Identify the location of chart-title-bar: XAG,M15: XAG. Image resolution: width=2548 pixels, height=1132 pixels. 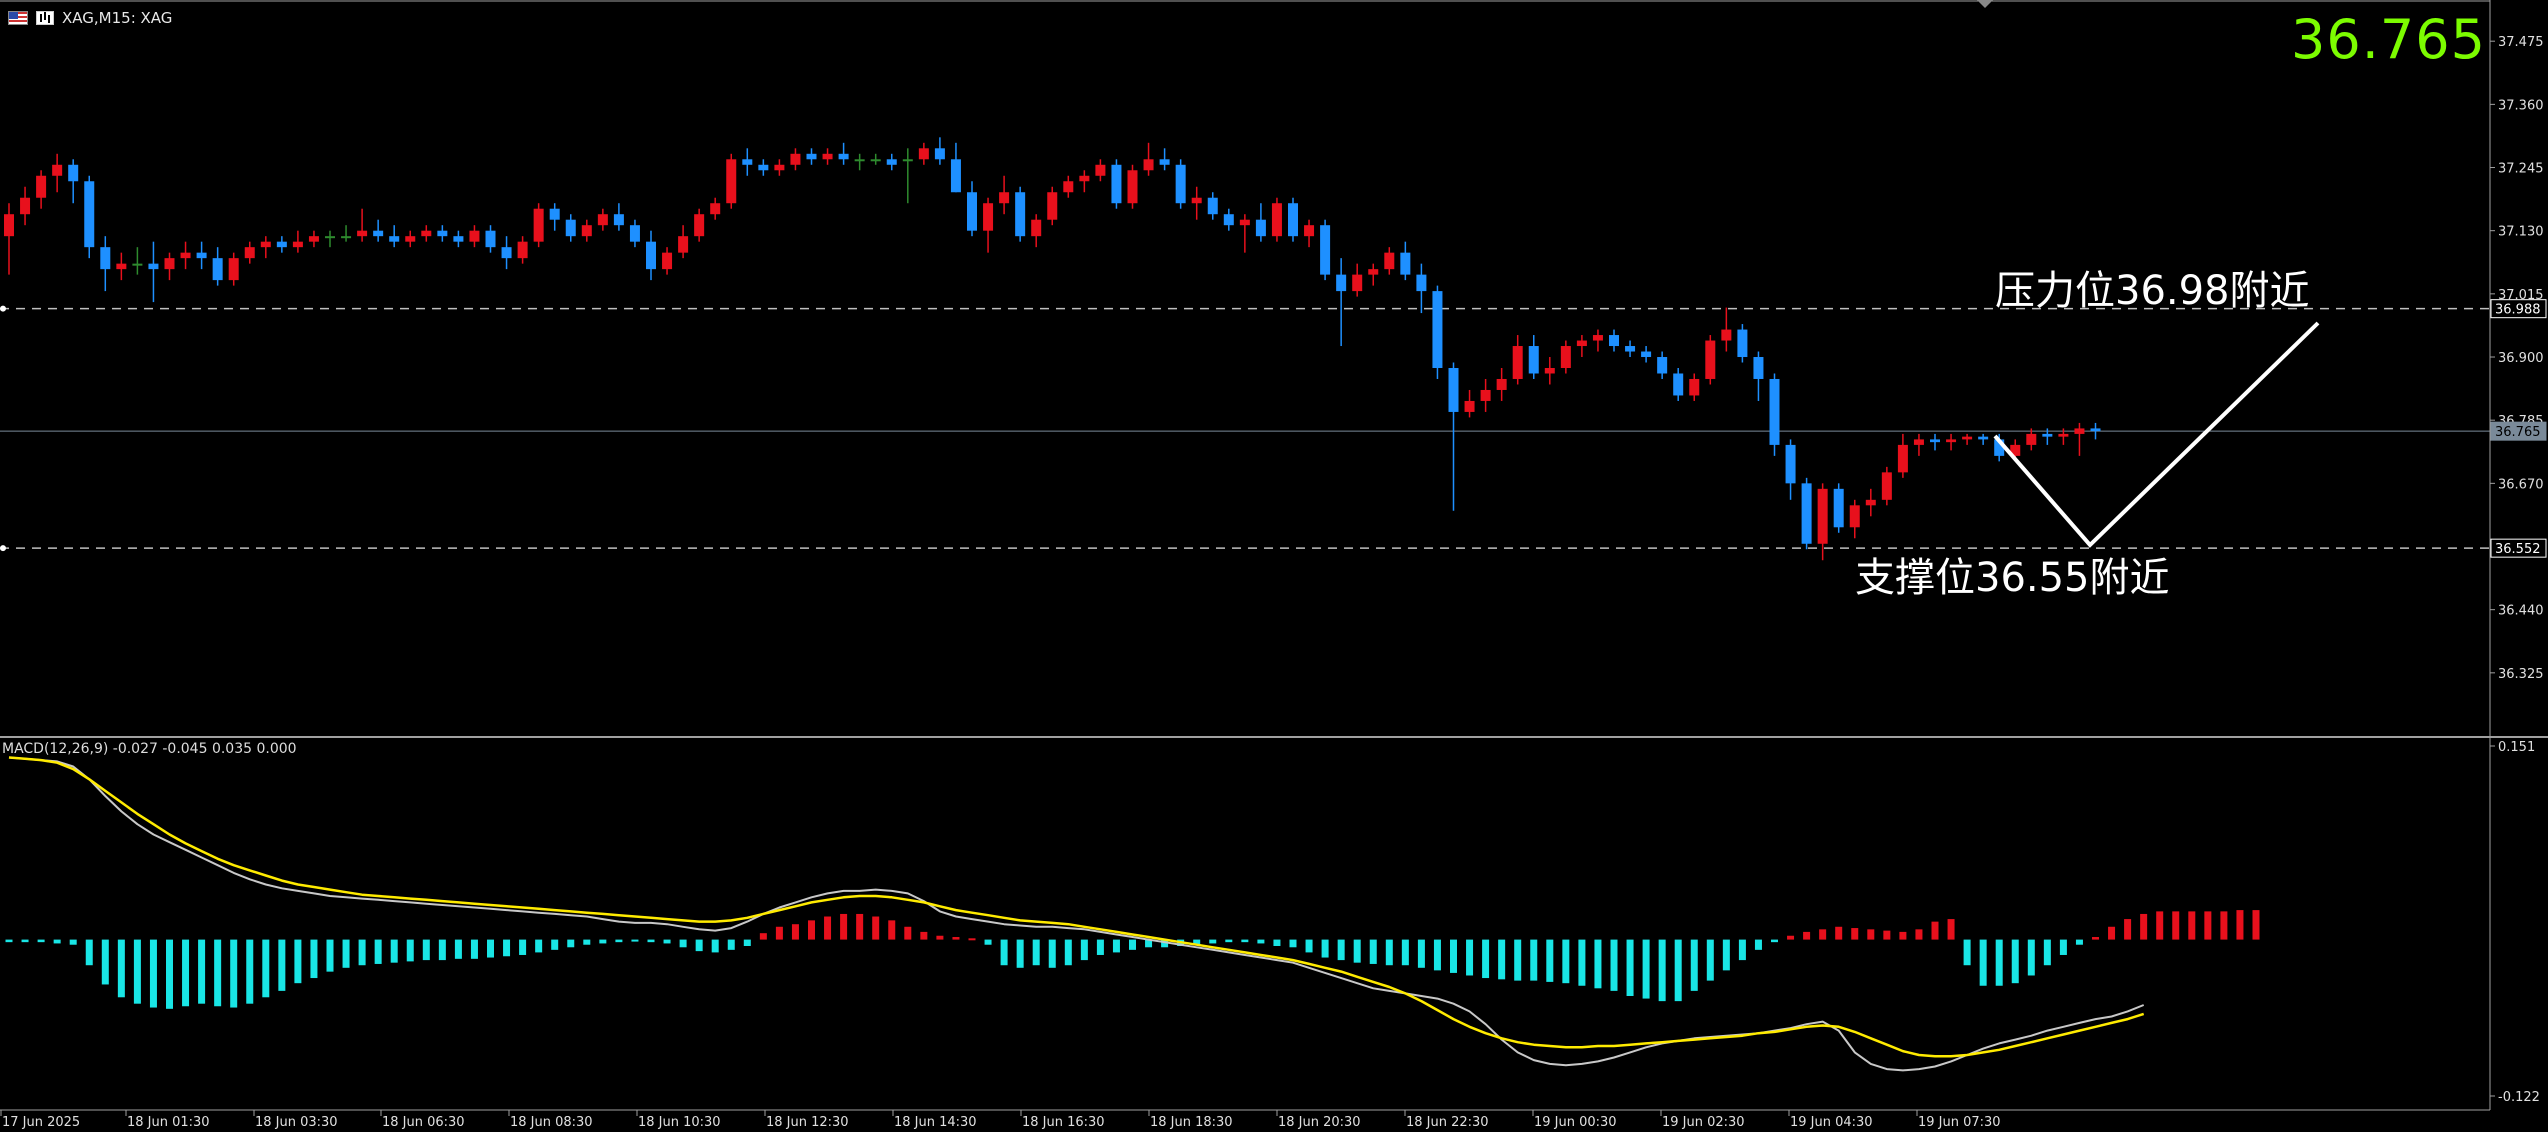
(90, 18).